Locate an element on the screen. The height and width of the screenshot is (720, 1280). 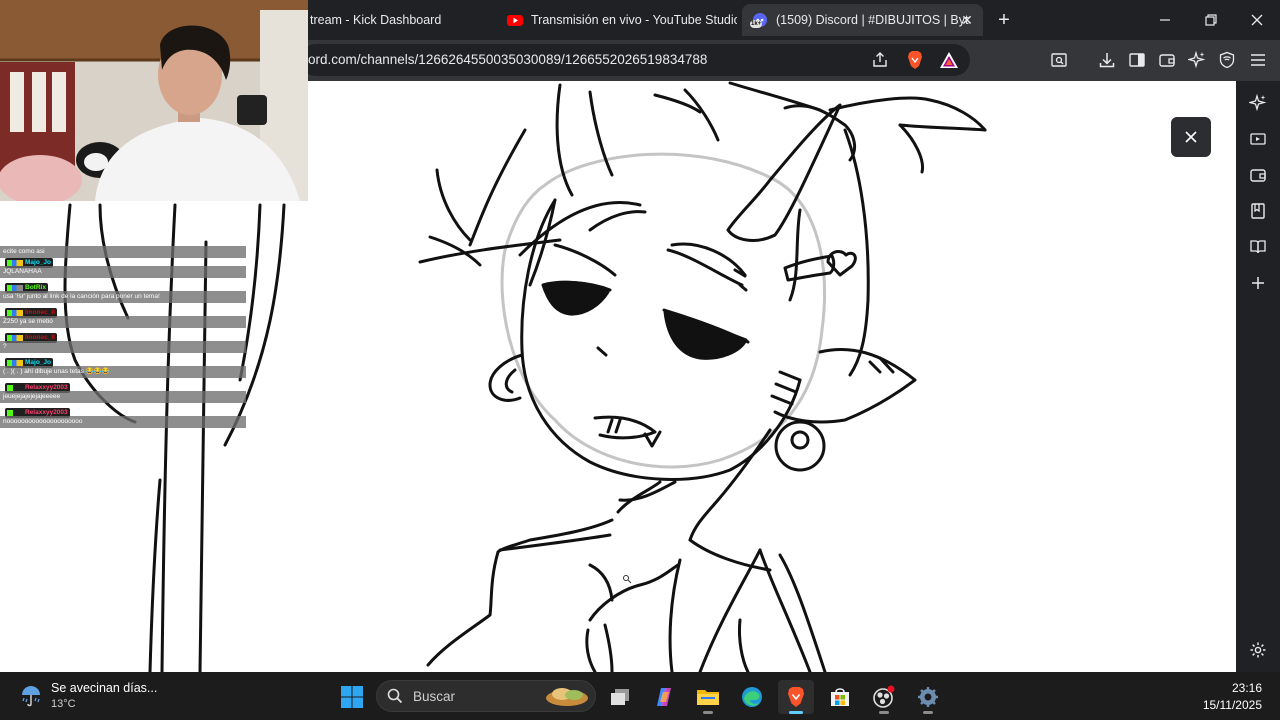
add-icon is located at coordinates (1258, 283).